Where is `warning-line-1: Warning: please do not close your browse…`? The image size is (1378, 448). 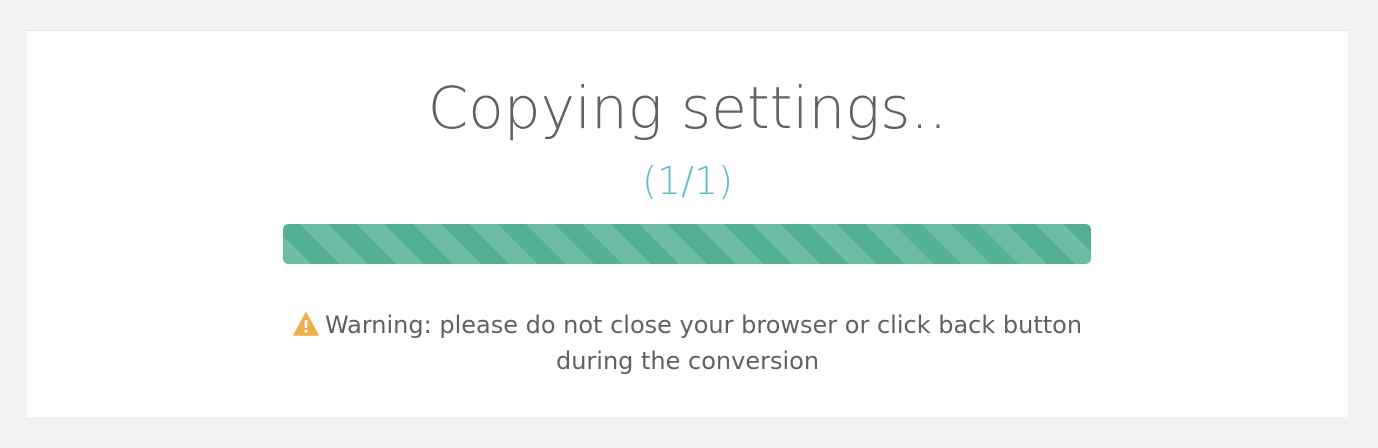 warning-line-1: Warning: please do not close your browse… is located at coordinates (687, 325).